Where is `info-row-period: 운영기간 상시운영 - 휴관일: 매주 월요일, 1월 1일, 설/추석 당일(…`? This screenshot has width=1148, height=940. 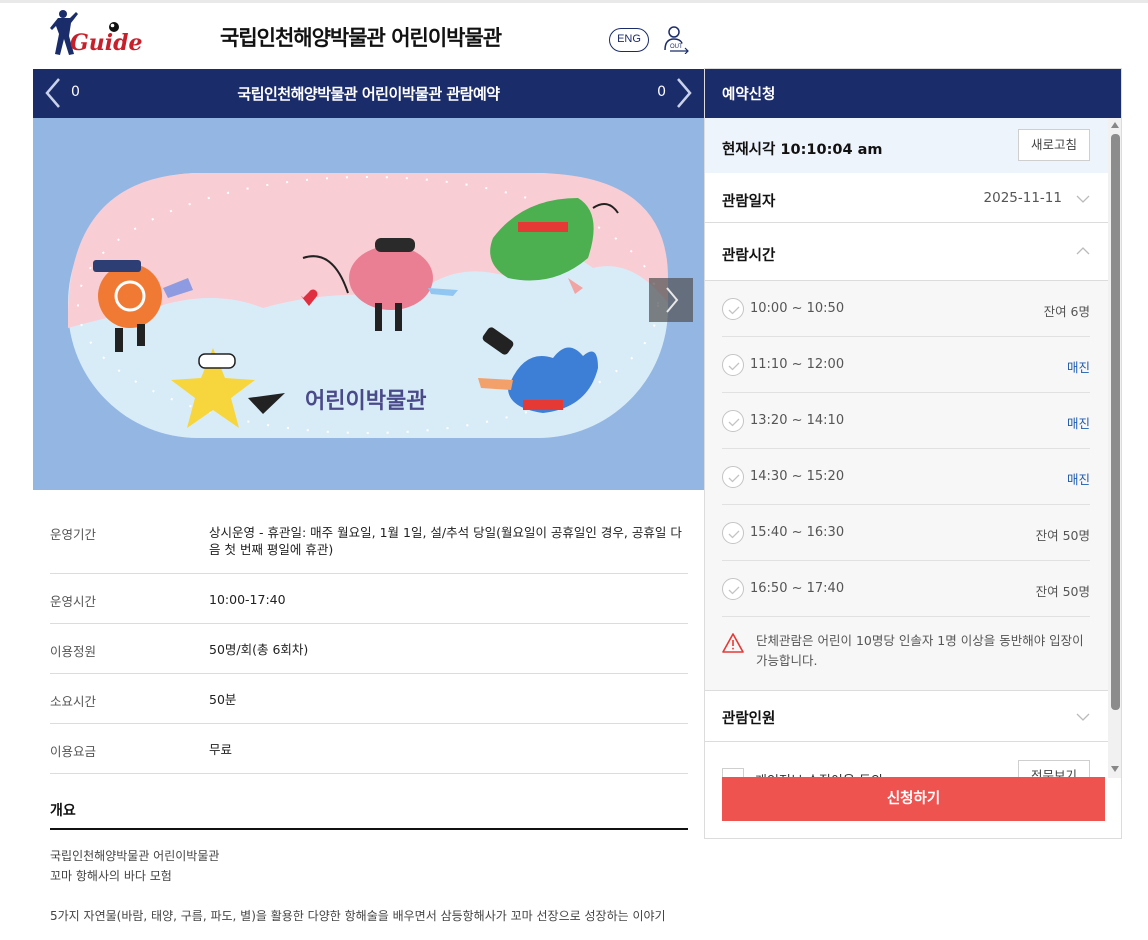
info-row-period: 운영기간 상시운영 - 휴관일: 매주 월요일, 1월 1일, 설/추석 당일(… is located at coordinates (369, 542).